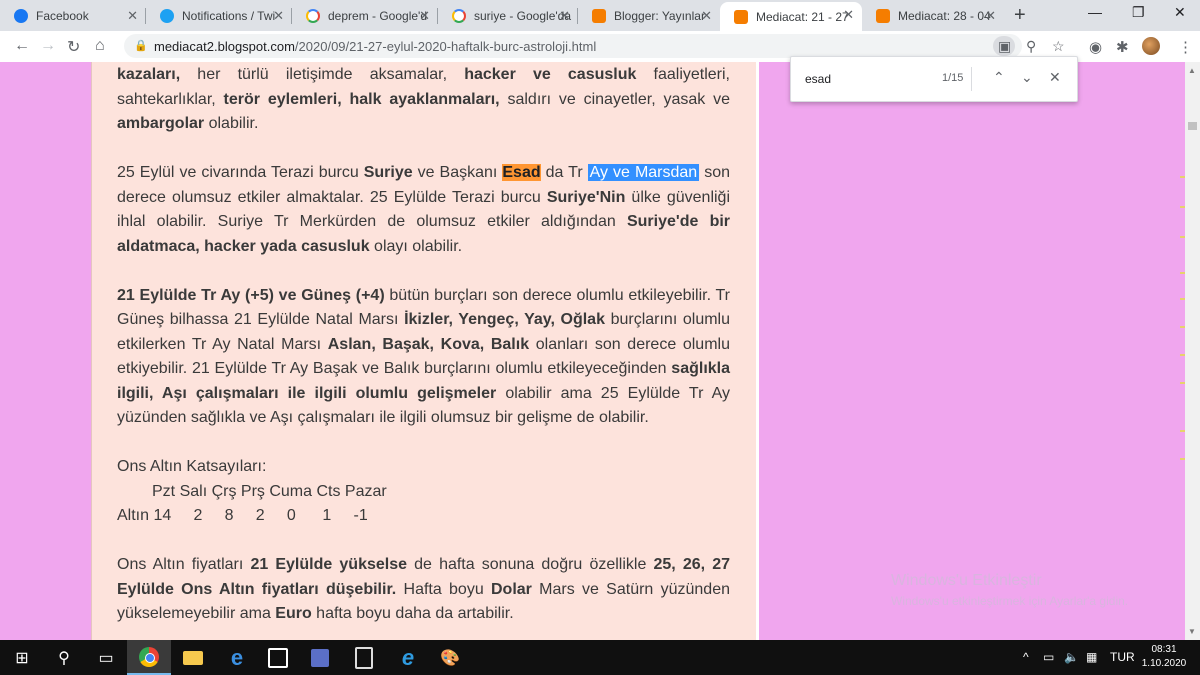 This screenshot has width=1200, height=675. Describe the element at coordinates (1164, 657) in the screenshot. I see `clock: 08:31 1.10.2020` at that location.